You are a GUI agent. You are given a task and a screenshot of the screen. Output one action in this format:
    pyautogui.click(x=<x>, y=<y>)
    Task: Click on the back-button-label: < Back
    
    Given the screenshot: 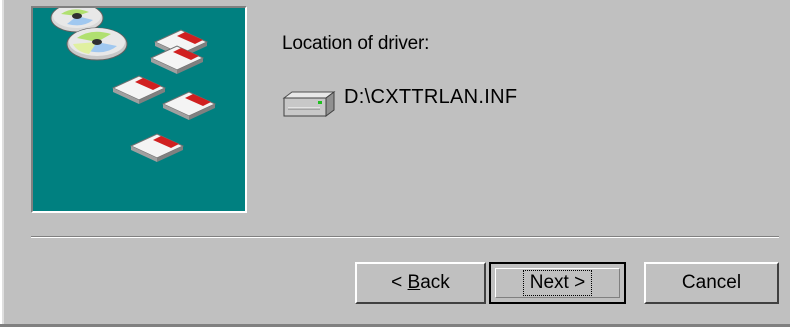 What is the action you would take?
    pyautogui.click(x=420, y=282)
    